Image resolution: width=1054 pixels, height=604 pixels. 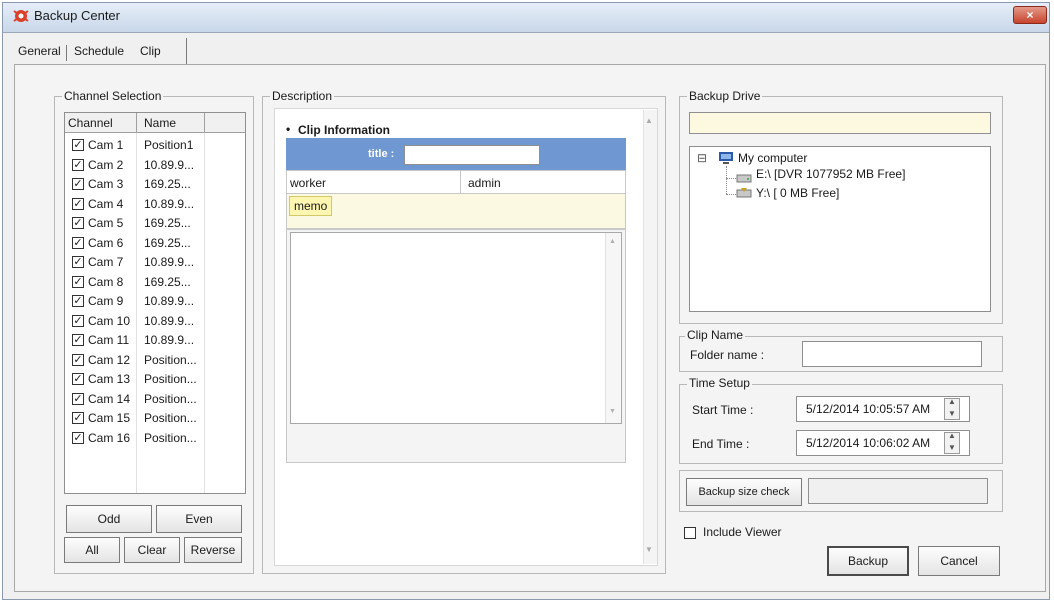 I want to click on tree-root-my-computer: My computer, so click(x=772, y=158).